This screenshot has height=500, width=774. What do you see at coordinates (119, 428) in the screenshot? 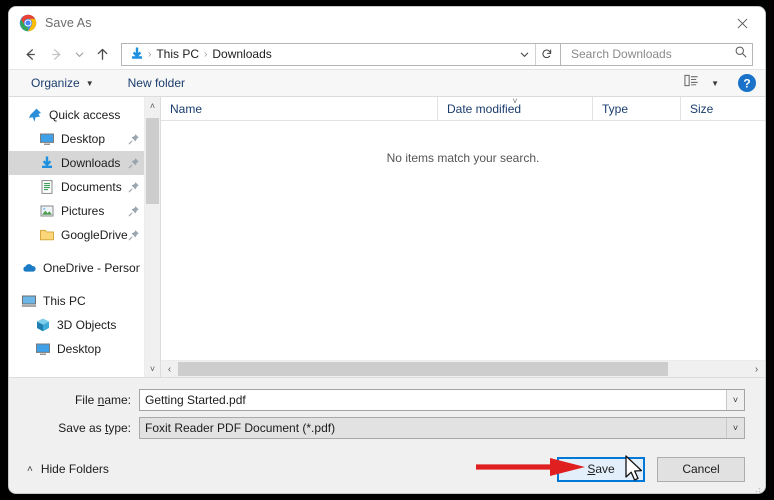
I see `save-as-type-label-post: ype:` at bounding box center [119, 428].